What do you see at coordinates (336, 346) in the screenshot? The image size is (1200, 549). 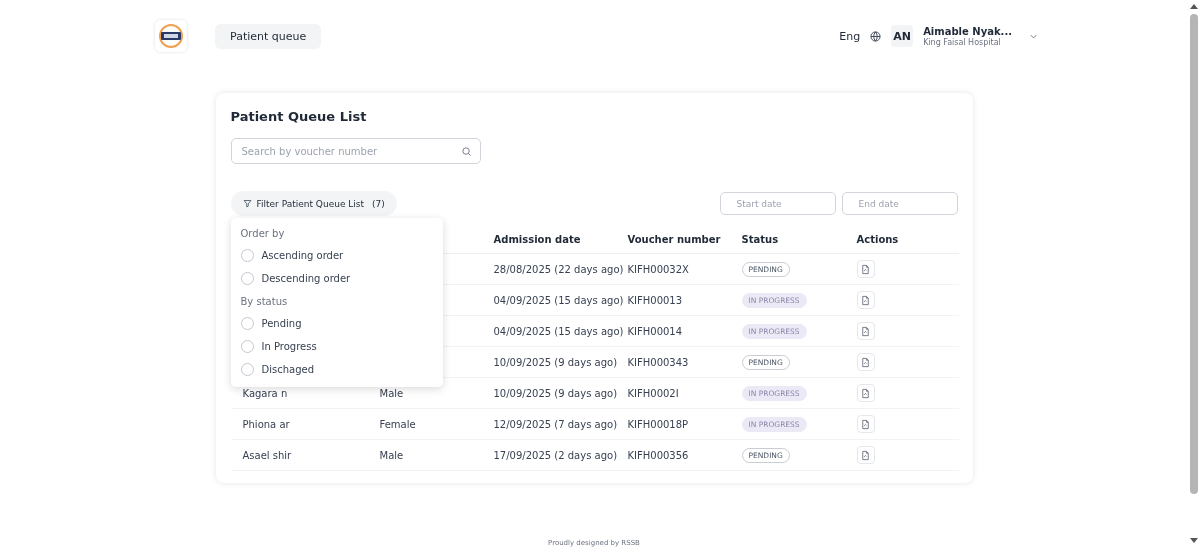 I see `filter-option: In Progress` at bounding box center [336, 346].